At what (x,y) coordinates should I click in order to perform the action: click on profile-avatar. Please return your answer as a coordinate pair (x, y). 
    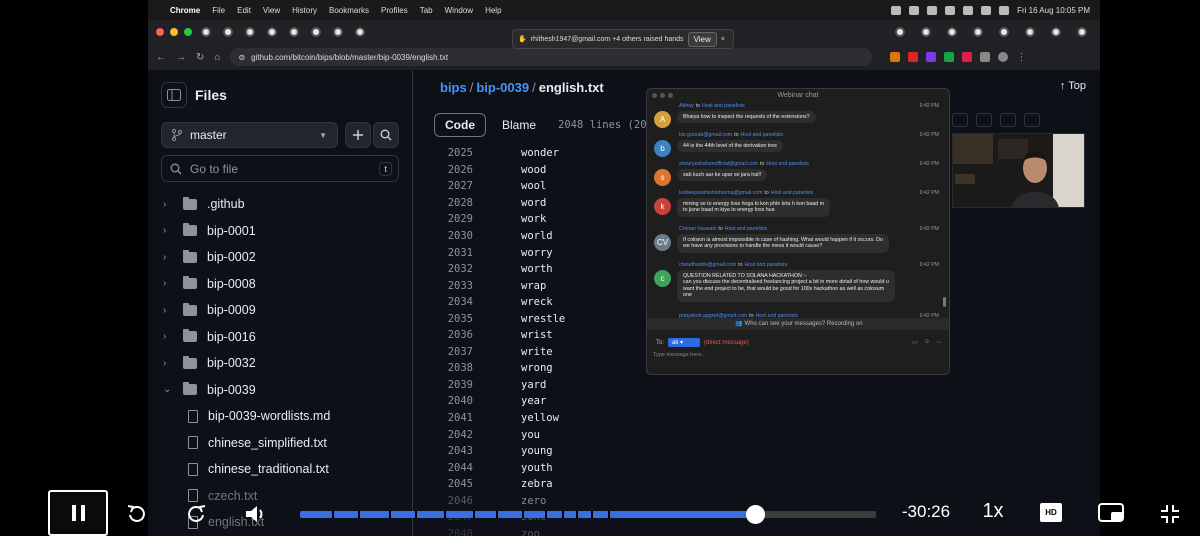
    Looking at the image, I should click on (1003, 56).